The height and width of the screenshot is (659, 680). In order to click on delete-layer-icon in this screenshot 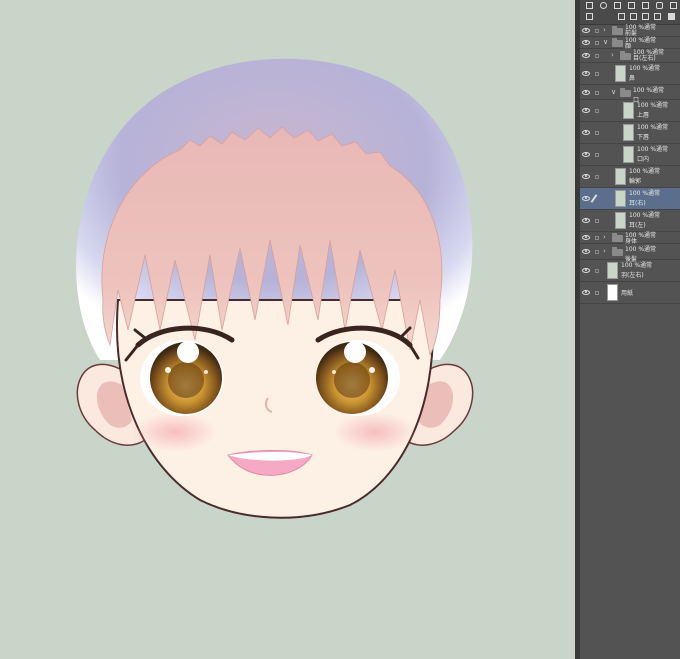, I will do `click(673, 5)`.